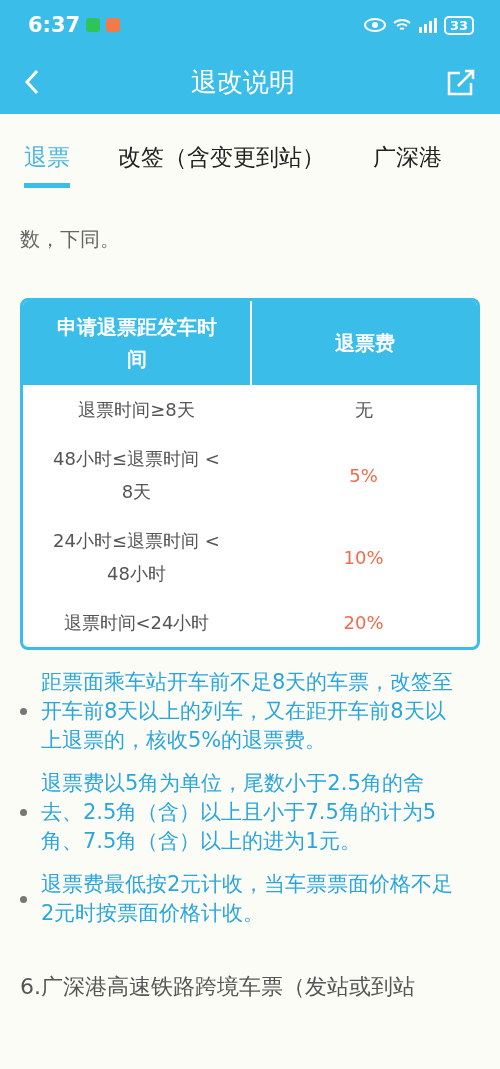  I want to click on table-cell-text: 退票时间≥8天, so click(136, 410).